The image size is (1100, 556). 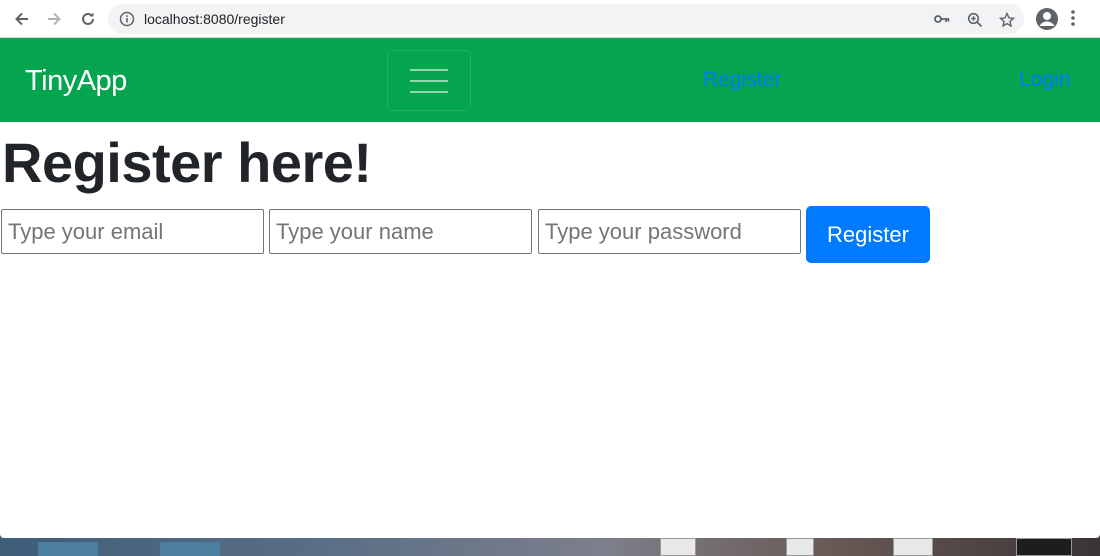 What do you see at coordinates (742, 80) in the screenshot?
I see `nav-link-register: Register` at bounding box center [742, 80].